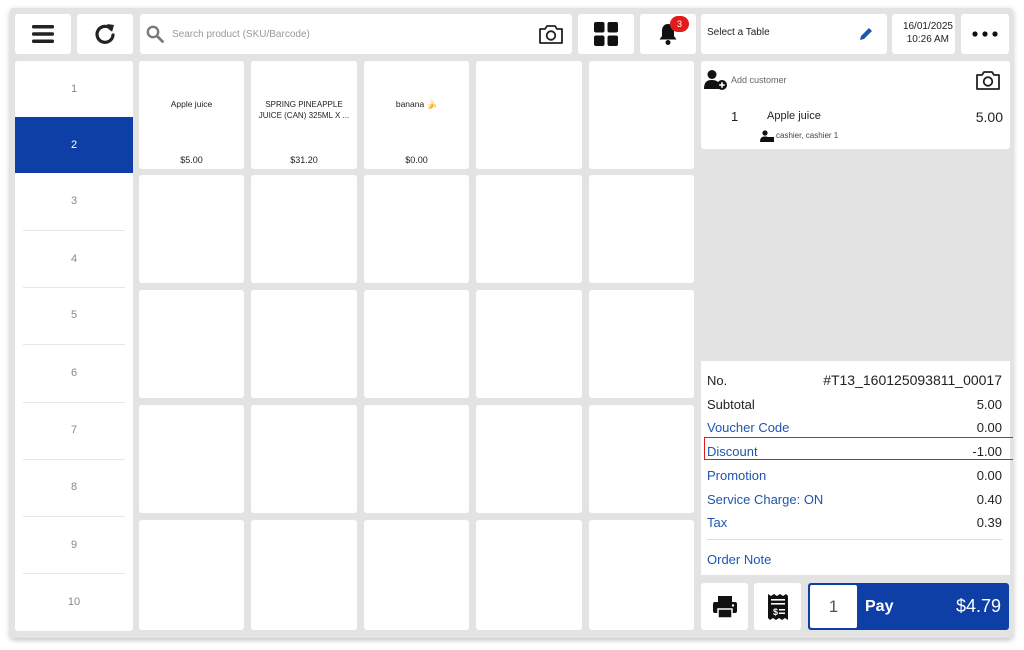 The image size is (1024, 650). Describe the element at coordinates (989, 475) in the screenshot. I see `promotion-value: 0.00` at that location.